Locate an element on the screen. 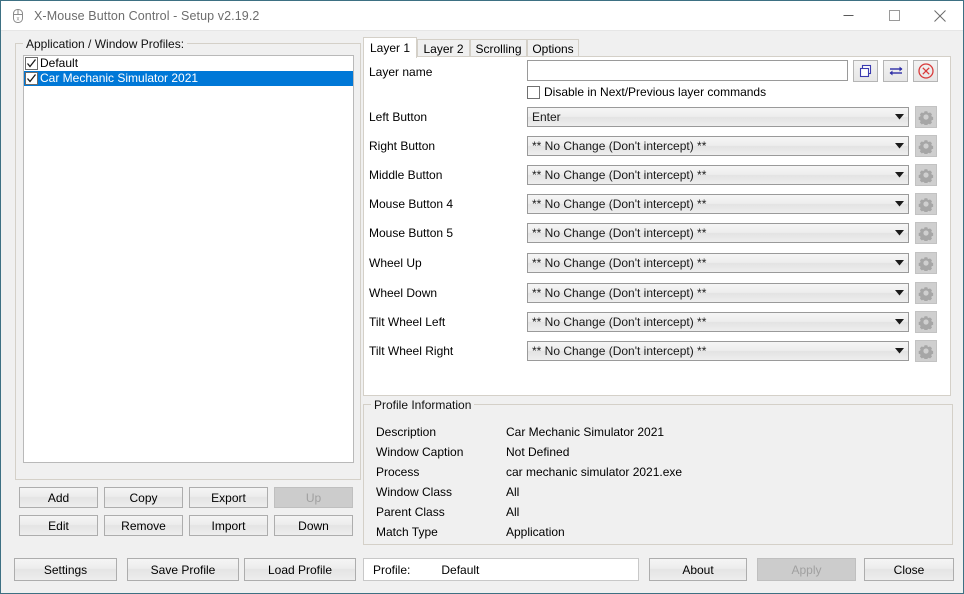  left-button-label: Left Button is located at coordinates (398, 117).